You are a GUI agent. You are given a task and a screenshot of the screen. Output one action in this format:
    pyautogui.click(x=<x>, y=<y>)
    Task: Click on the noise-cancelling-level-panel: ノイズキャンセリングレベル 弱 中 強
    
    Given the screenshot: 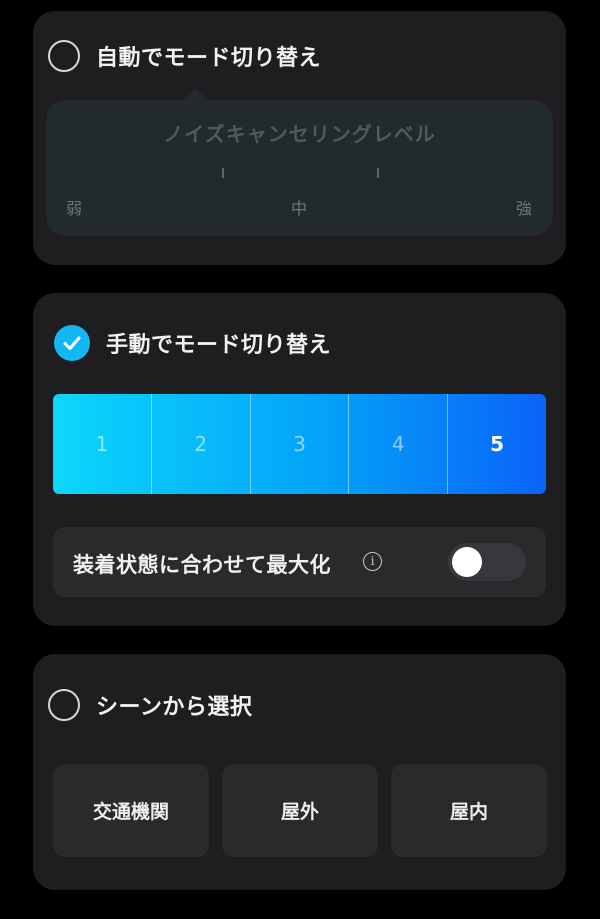 What is the action you would take?
    pyautogui.click(x=299, y=162)
    